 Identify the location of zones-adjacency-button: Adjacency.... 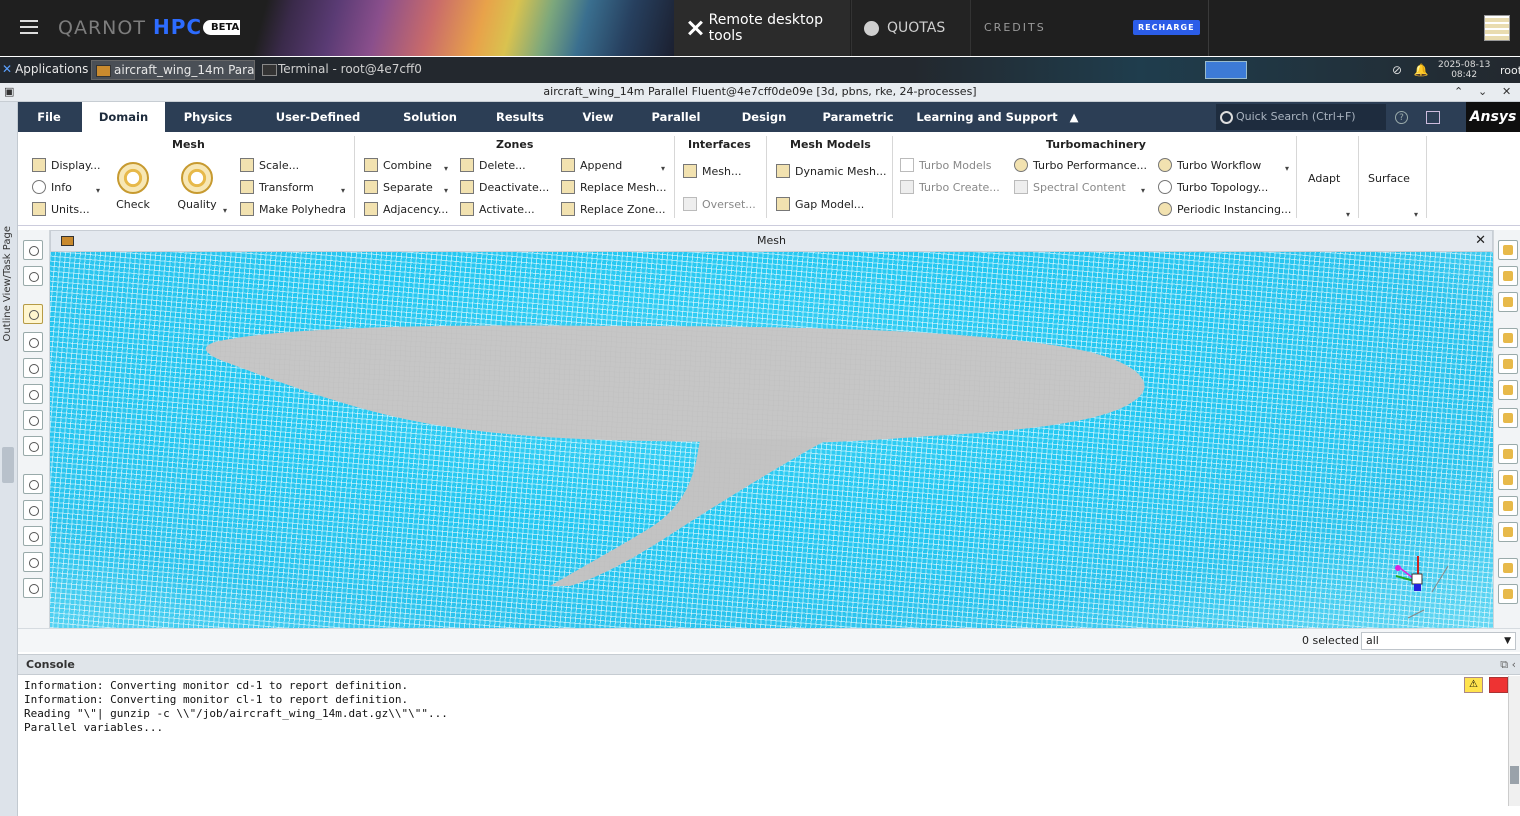
(406, 209).